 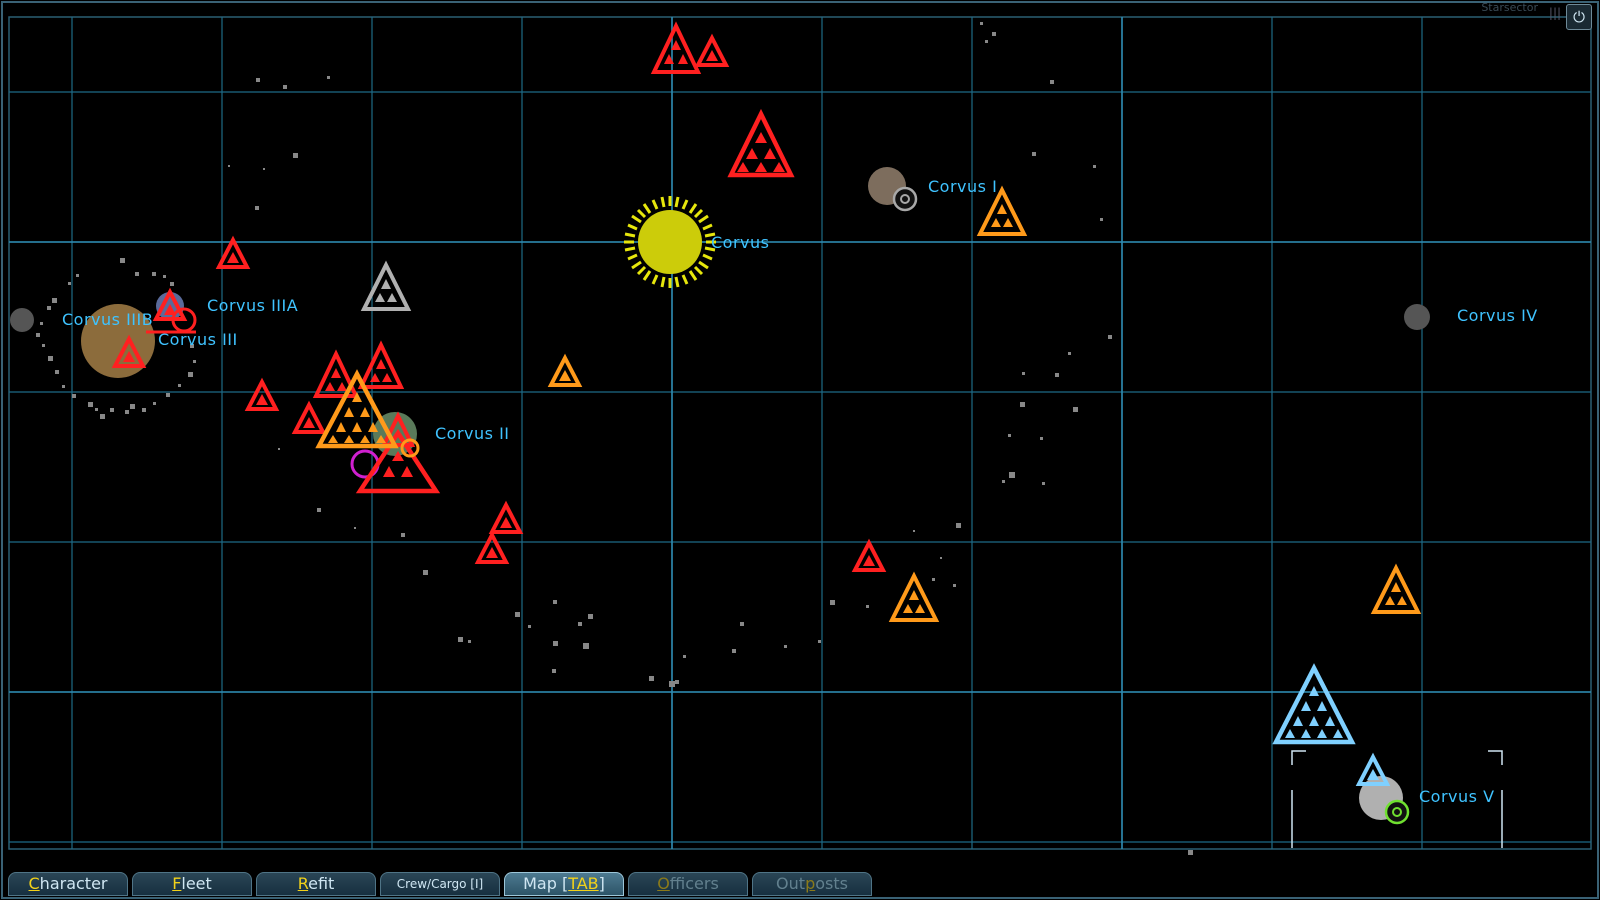 I want to click on tab-label-post: osts, so click(x=831, y=883).